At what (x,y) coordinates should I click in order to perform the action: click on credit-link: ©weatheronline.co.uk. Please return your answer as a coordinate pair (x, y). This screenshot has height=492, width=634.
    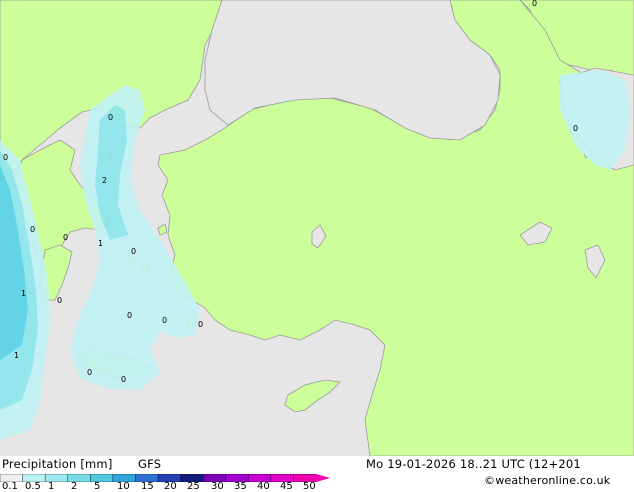
    Looking at the image, I should click on (547, 480).